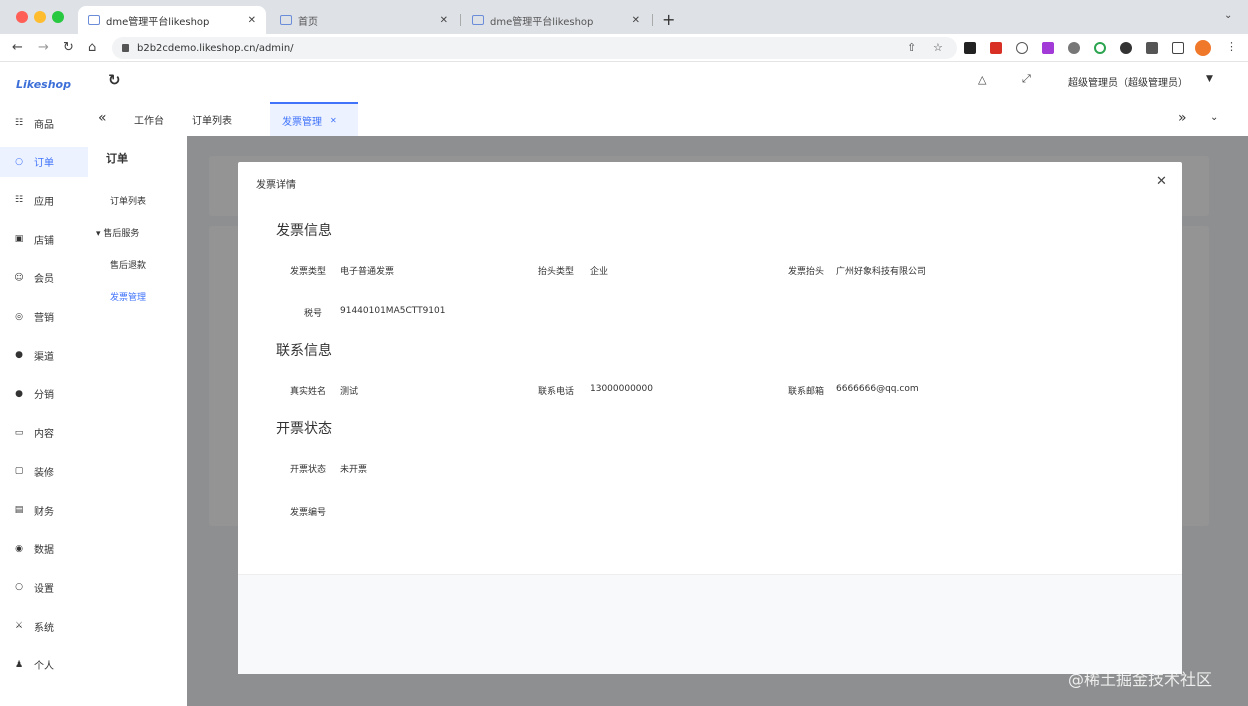  Describe the element at coordinates (19, 355) in the screenshot. I see `menu-icon: ●` at that location.